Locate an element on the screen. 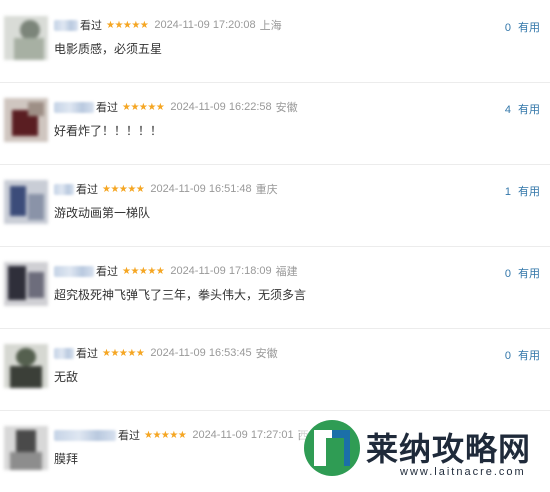 Image resolution: width=550 pixels, height=492 pixels. comment-location: 重庆 is located at coordinates (266, 190).